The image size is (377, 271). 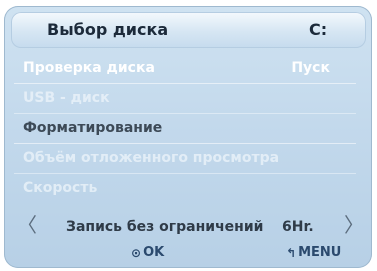 I want to click on menu-item-label: Проверка диска, so click(x=89, y=68).